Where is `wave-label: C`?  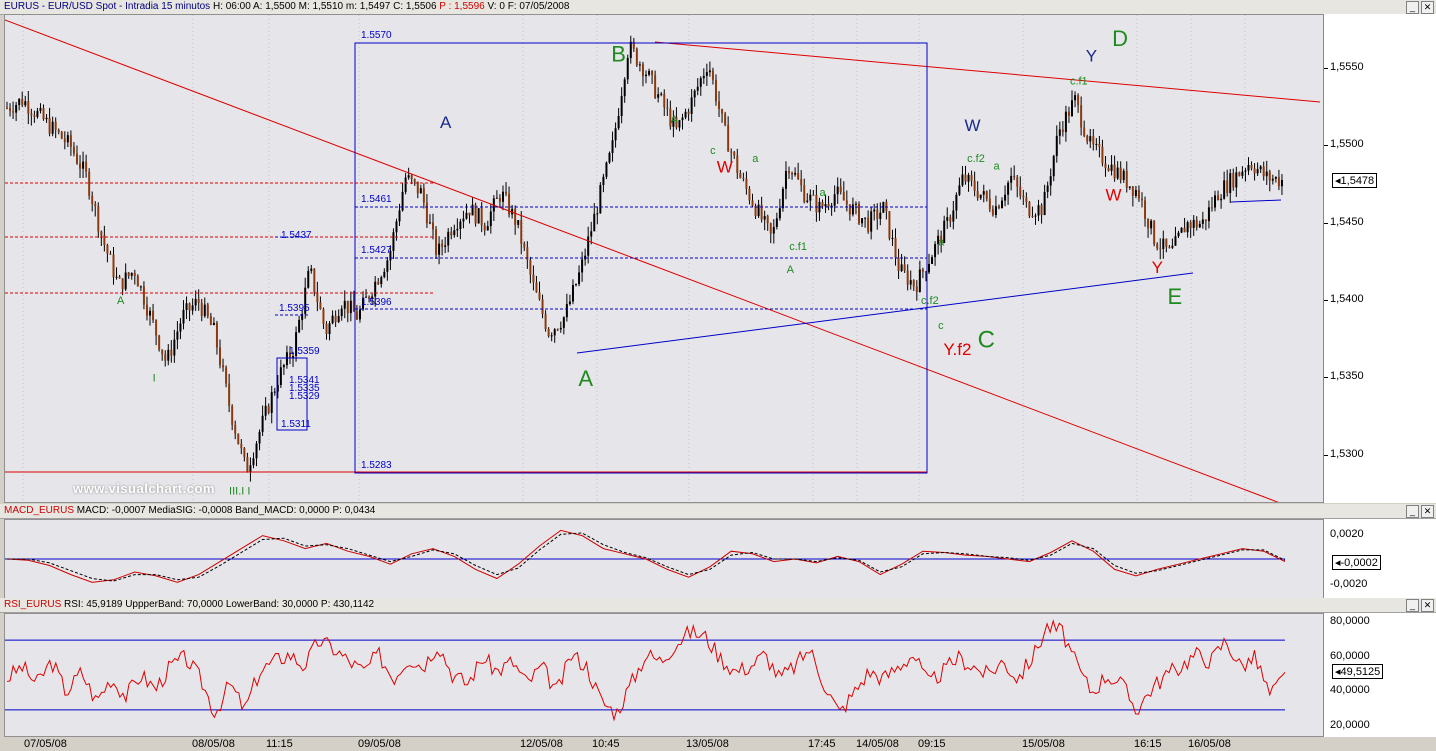 wave-label: C is located at coordinates (670, 17).